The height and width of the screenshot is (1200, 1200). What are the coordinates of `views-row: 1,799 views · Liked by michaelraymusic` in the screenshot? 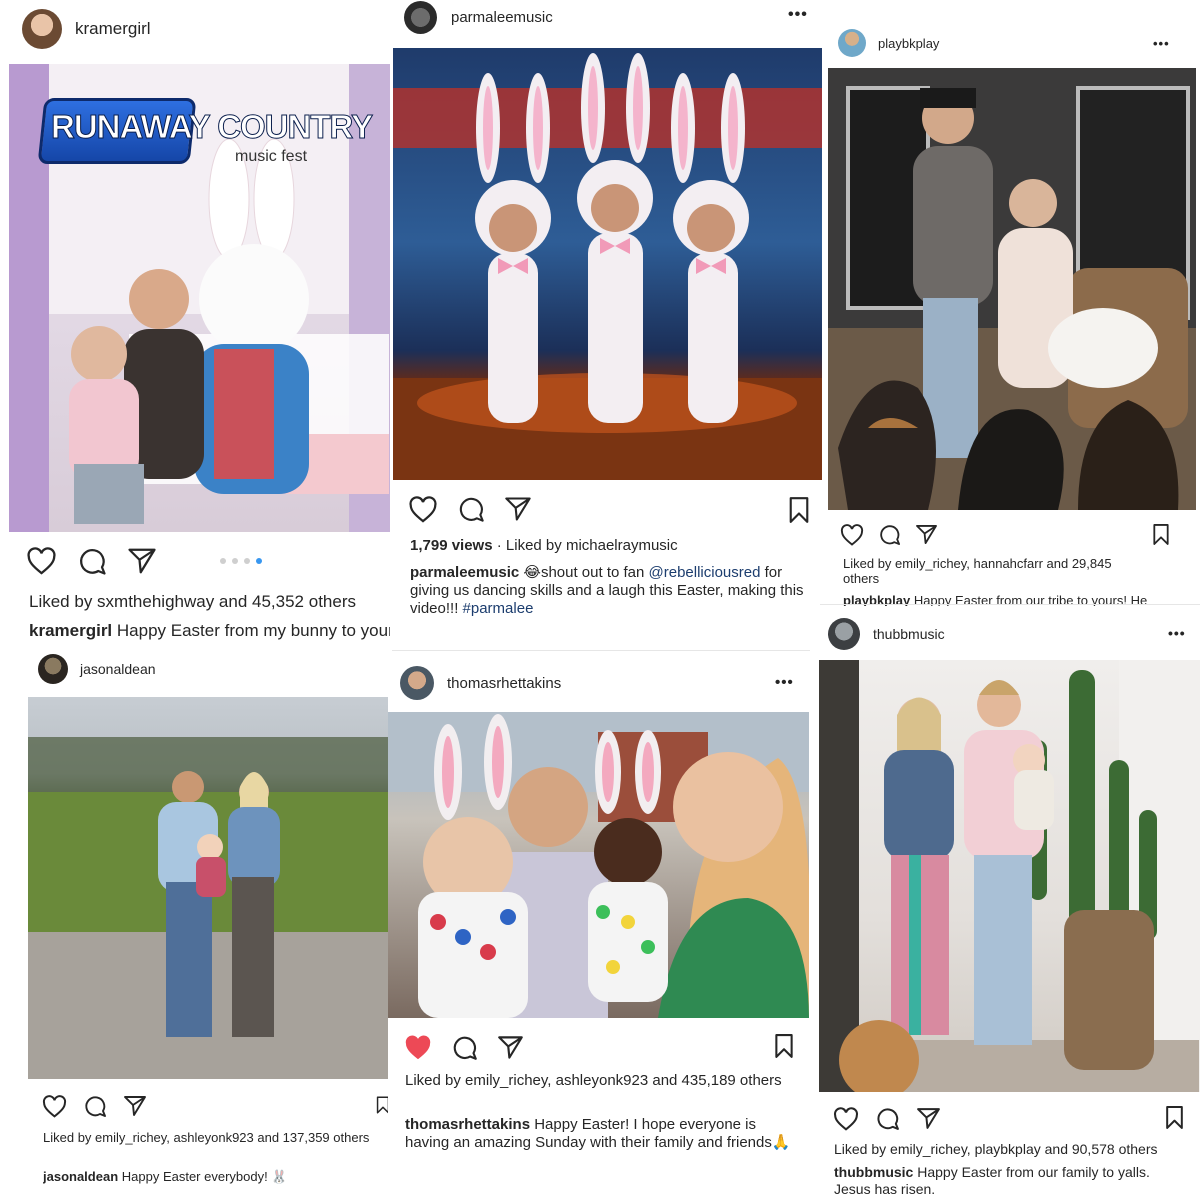 It's located at (544, 546).